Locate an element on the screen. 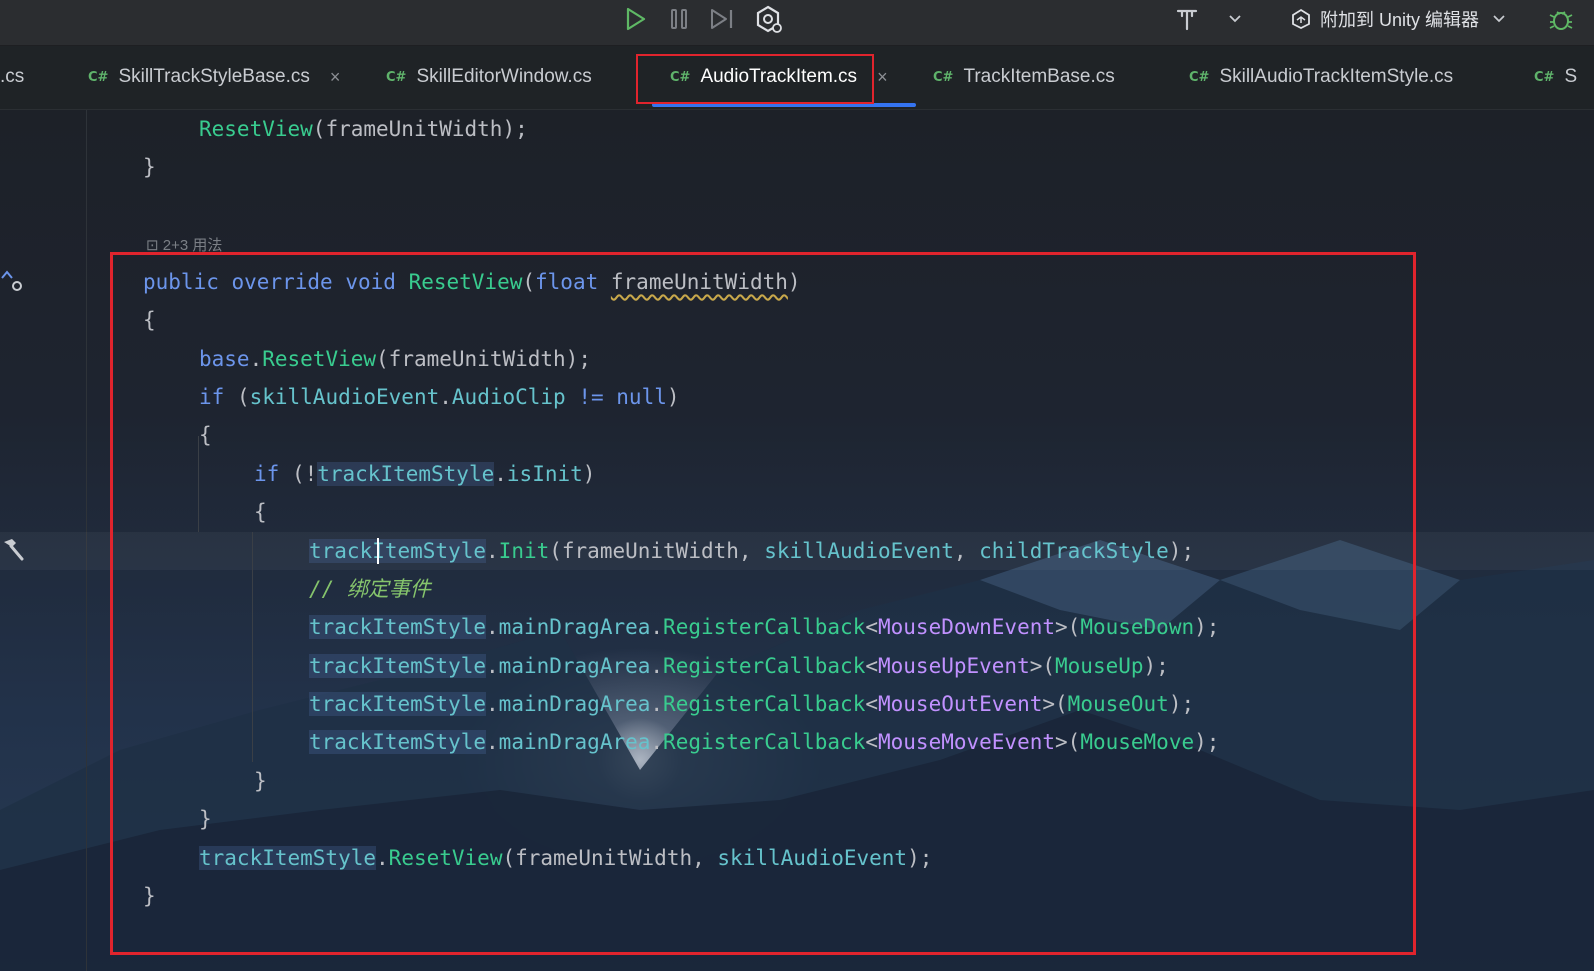 Image resolution: width=1594 pixels, height=971 pixels. step-icon is located at coordinates (722, 19).